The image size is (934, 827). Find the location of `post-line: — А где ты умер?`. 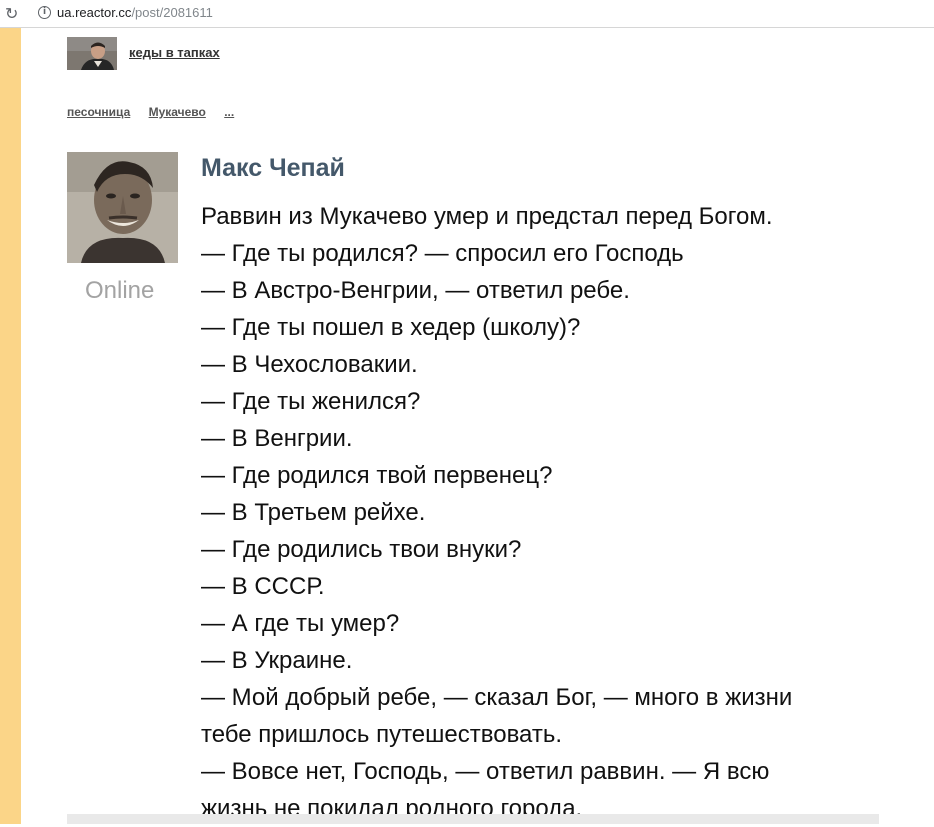

post-line: — А где ты умер? is located at coordinates (300, 623).